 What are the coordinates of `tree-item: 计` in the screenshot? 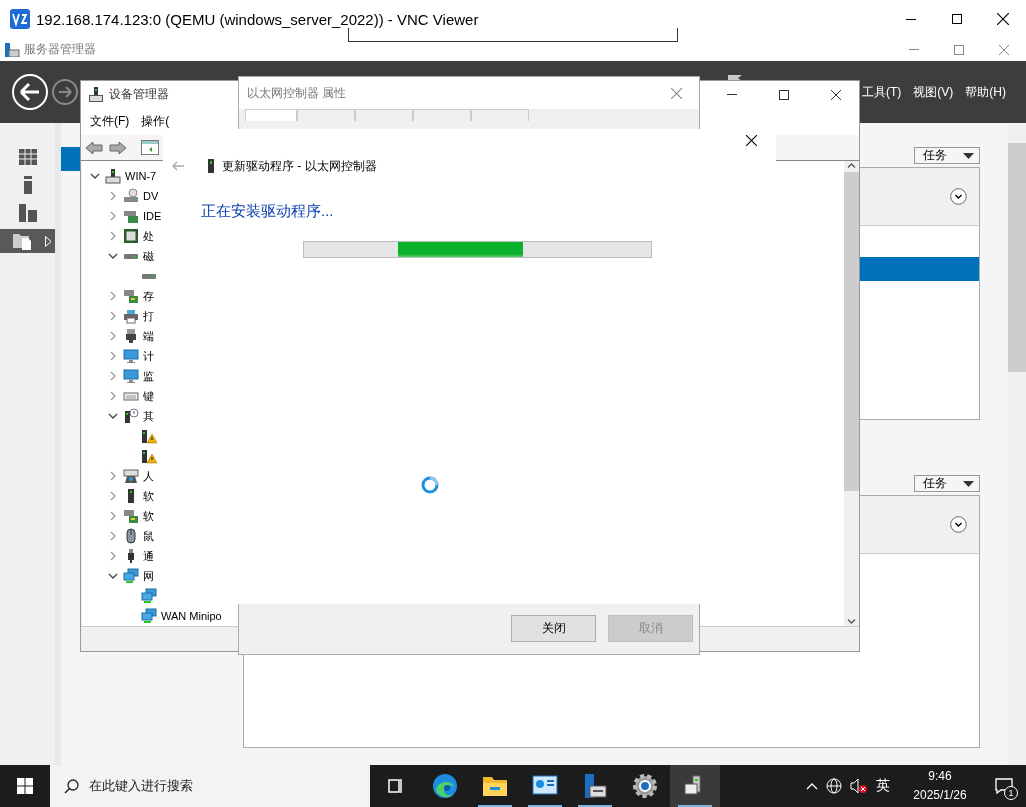 It's located at (148, 356).